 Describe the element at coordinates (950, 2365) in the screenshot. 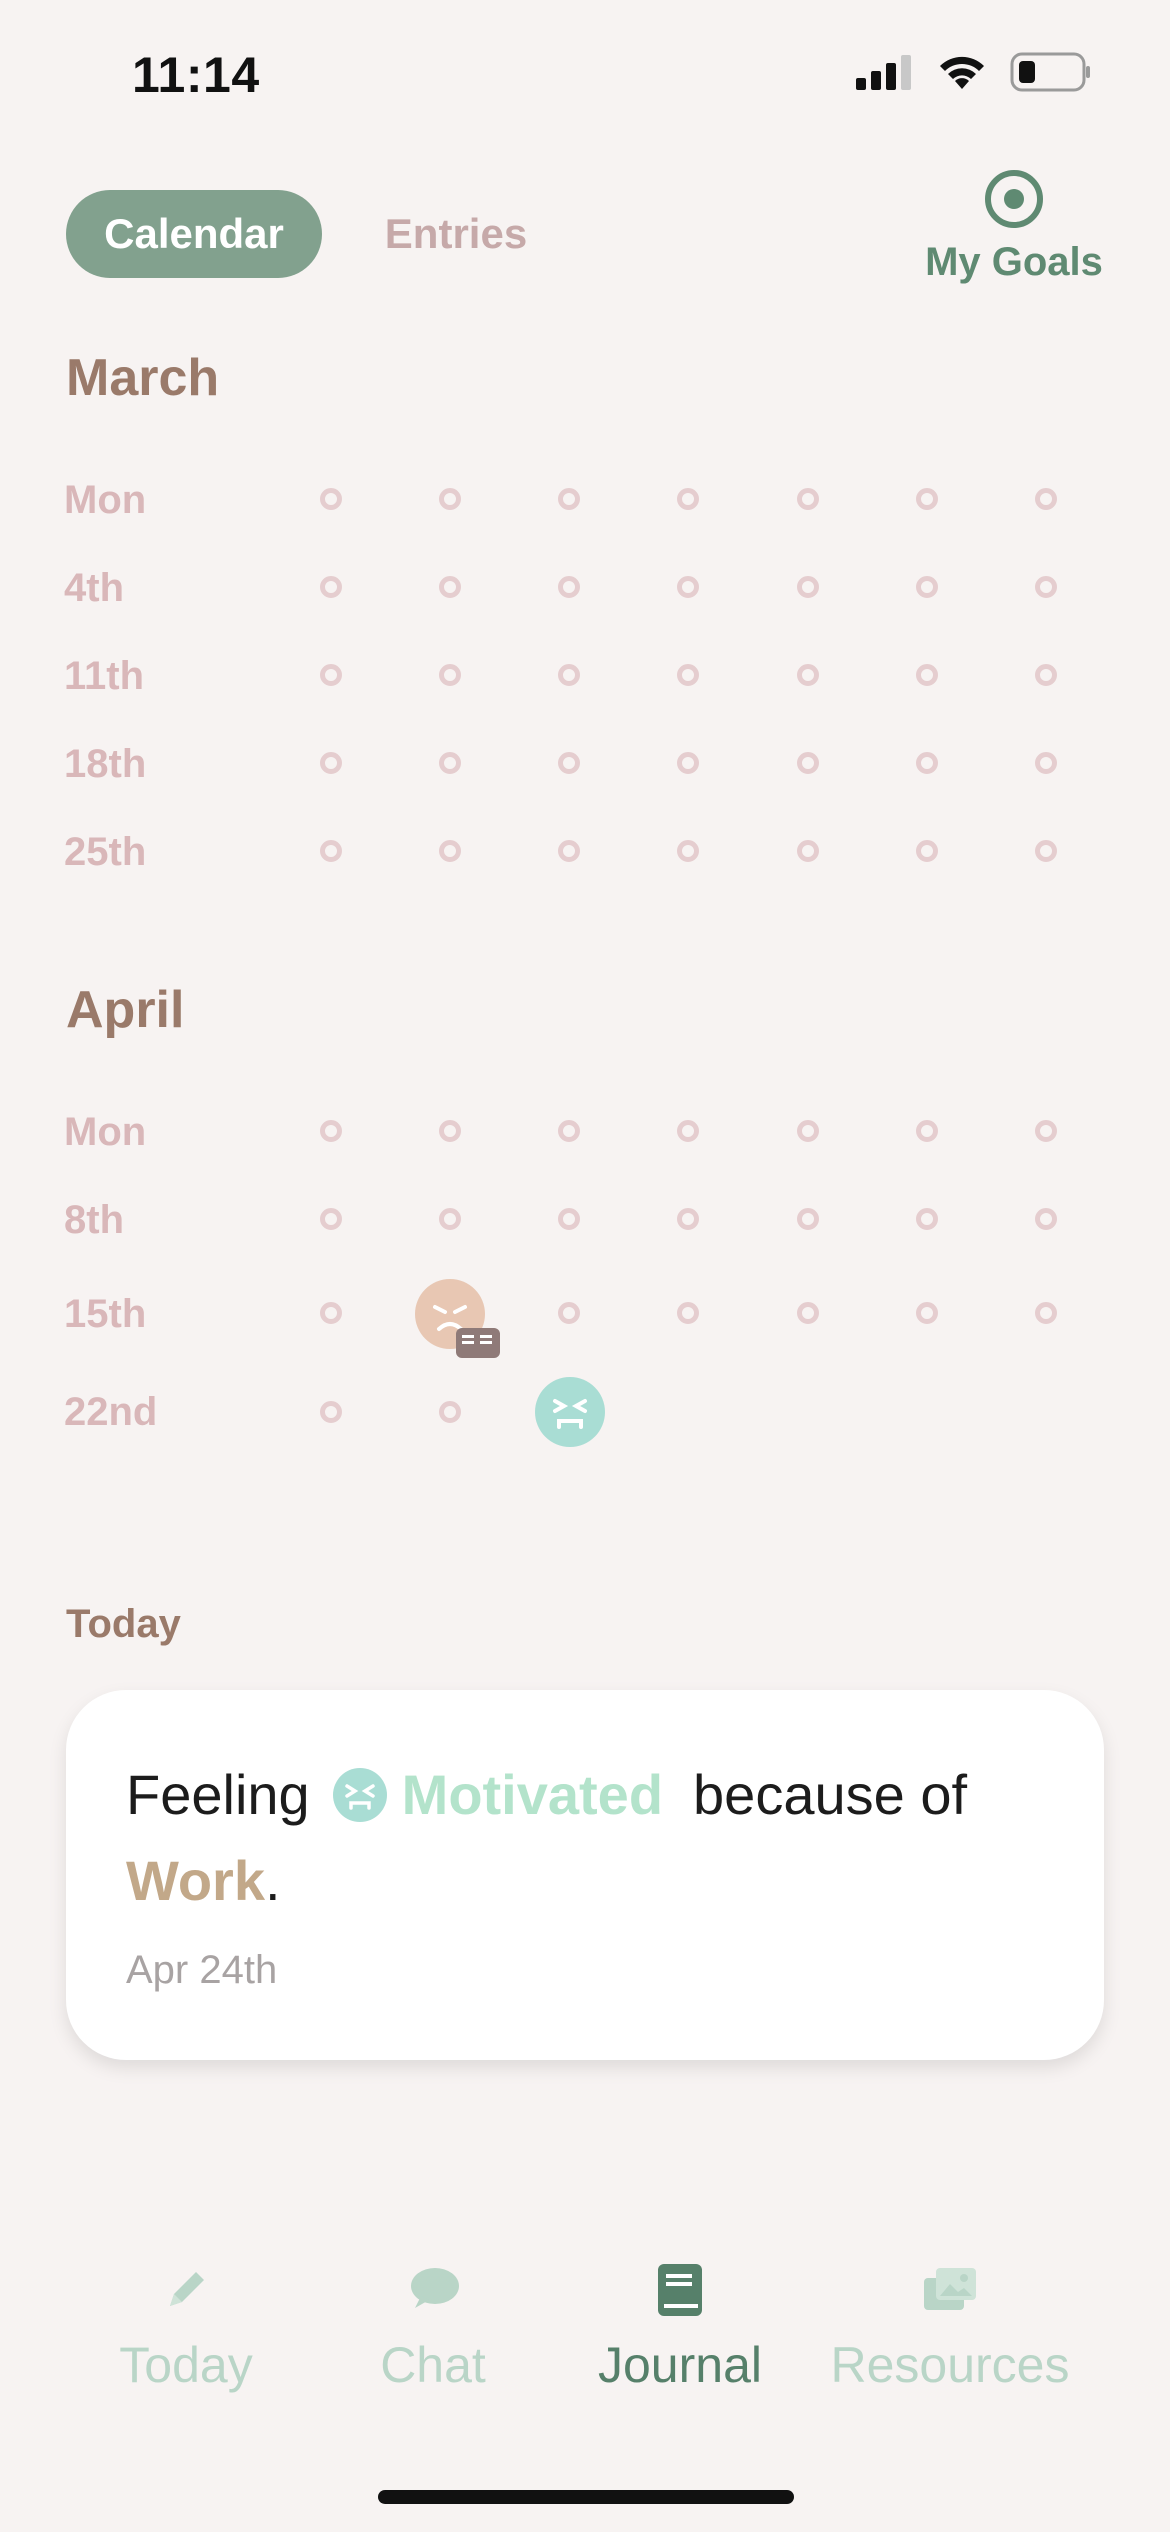

I see `nav-label-resources: Resources` at that location.